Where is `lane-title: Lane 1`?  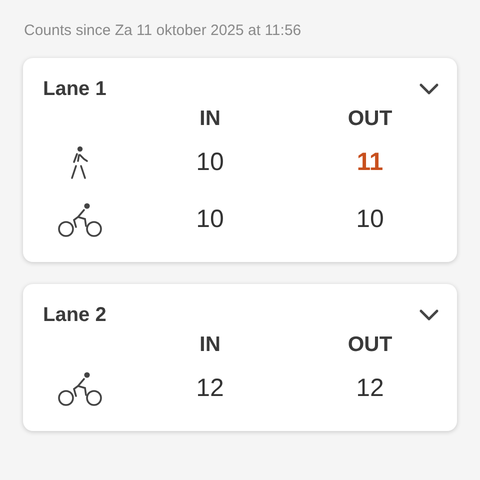
lane-title: Lane 1 is located at coordinates (74, 89).